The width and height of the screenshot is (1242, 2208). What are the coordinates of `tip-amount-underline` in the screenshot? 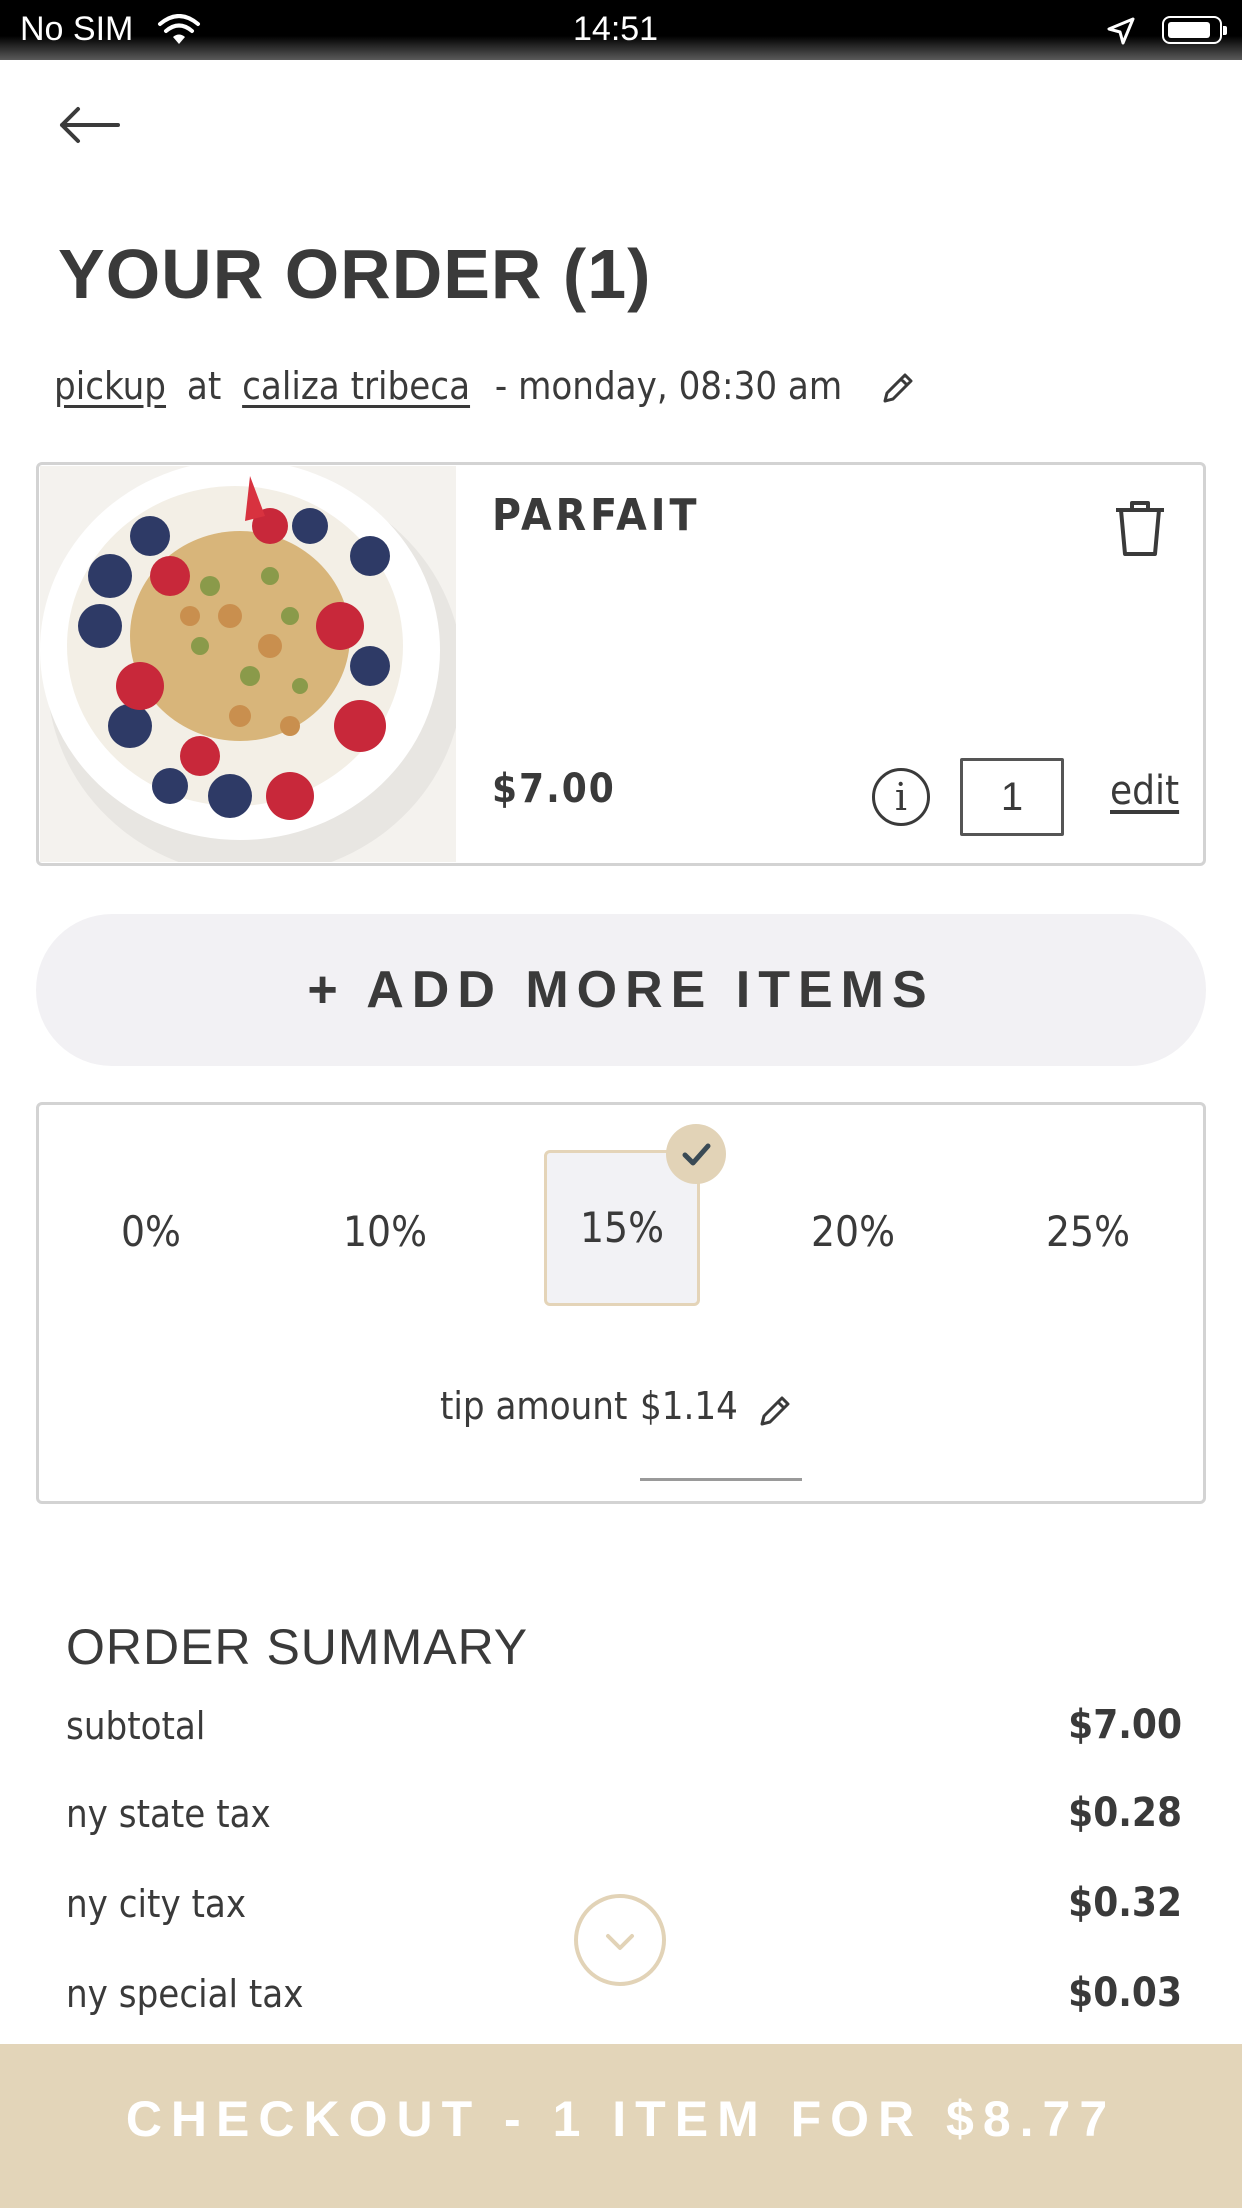 It's located at (721, 1479).